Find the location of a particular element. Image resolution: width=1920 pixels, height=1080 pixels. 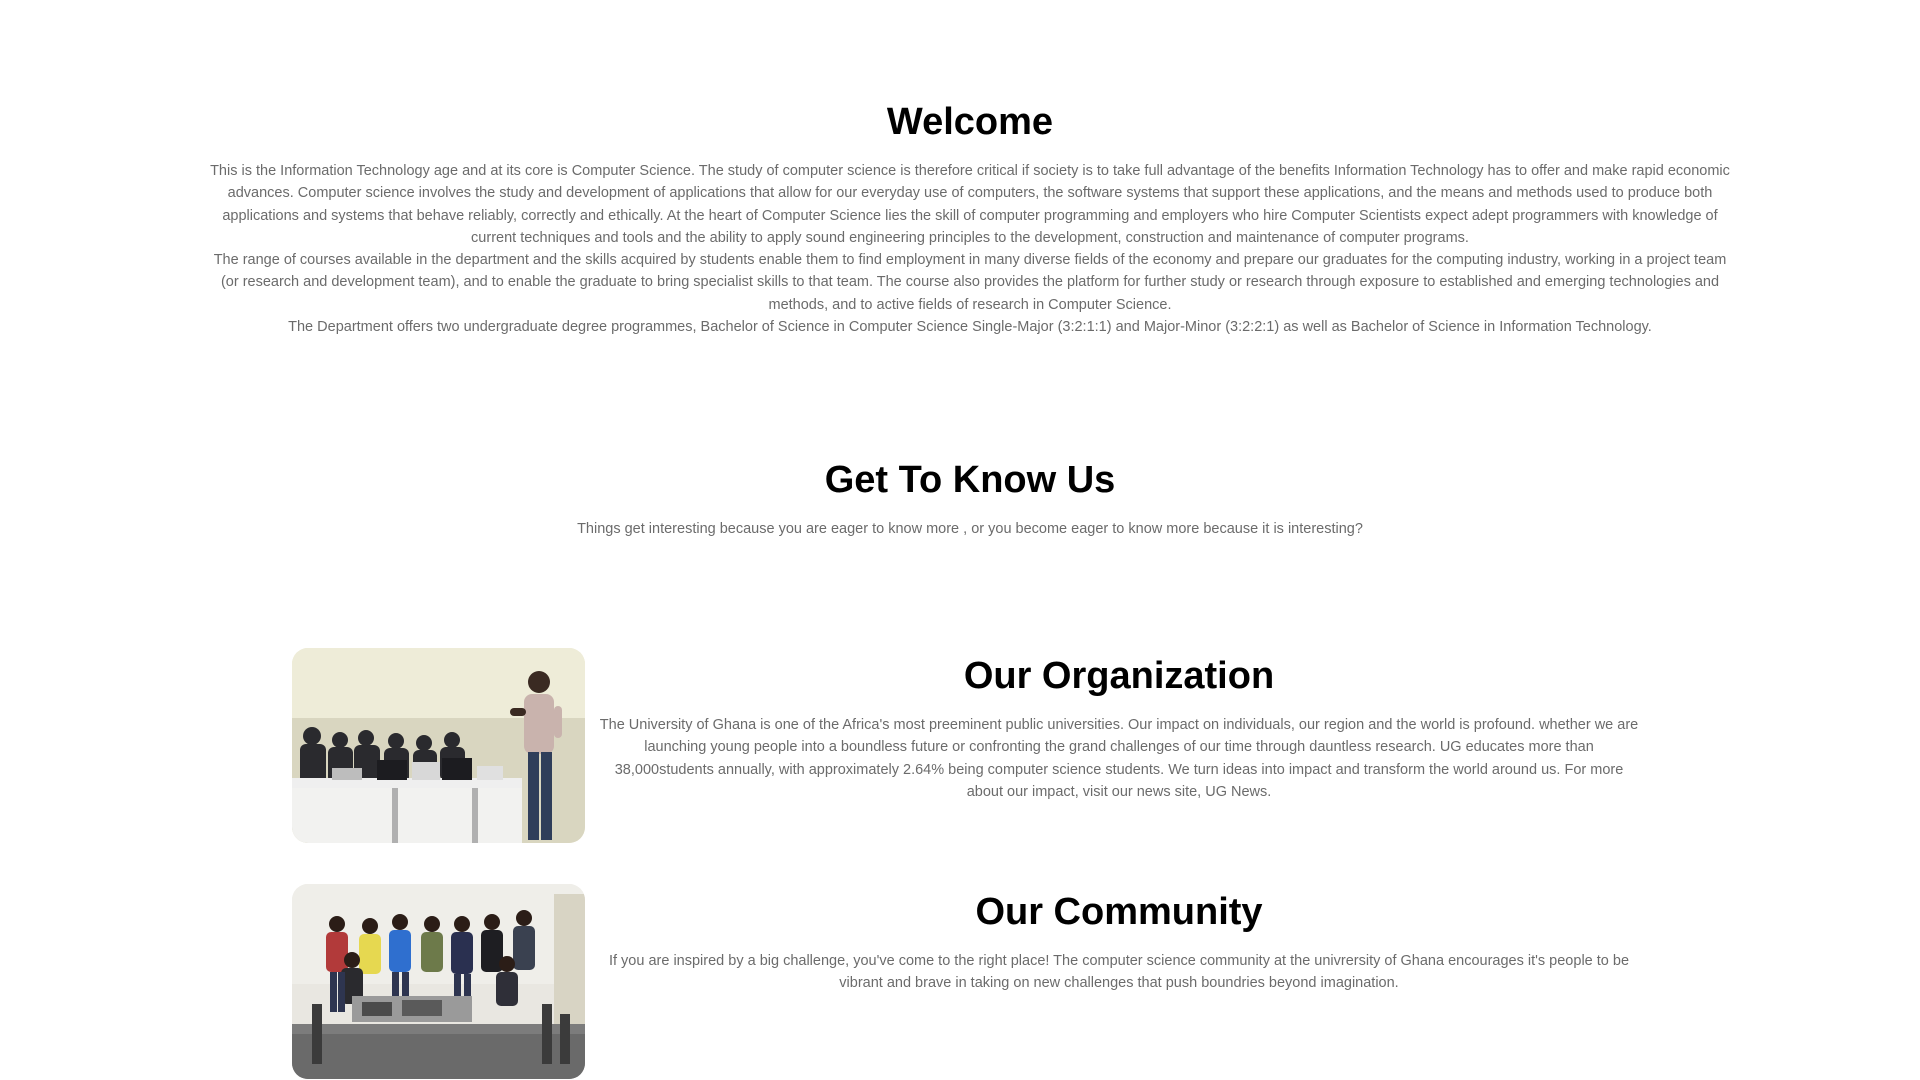

get-to-know-us-title: Get To Know Us is located at coordinates (970, 480).